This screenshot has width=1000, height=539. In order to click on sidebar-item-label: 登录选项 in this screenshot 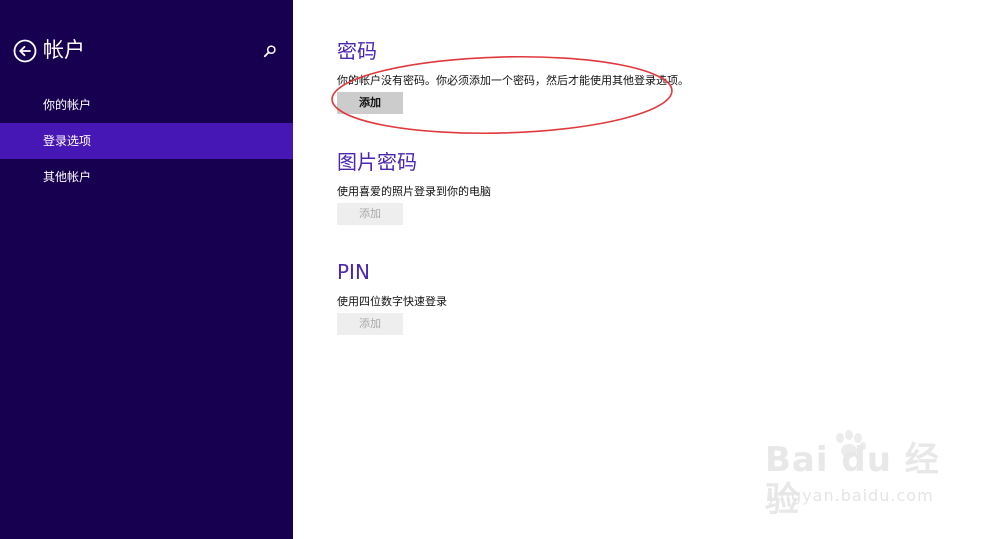, I will do `click(67, 141)`.